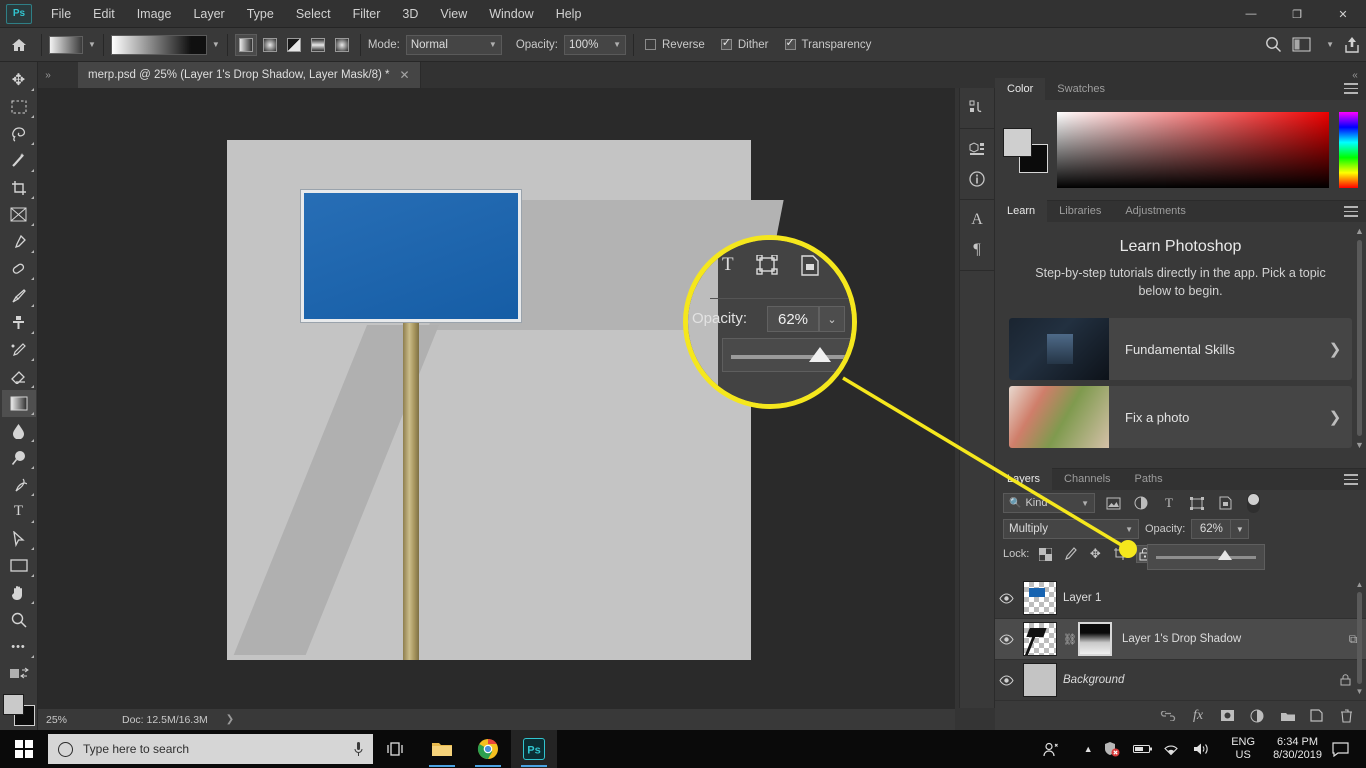 This screenshot has width=1366, height=768. I want to click on object-selection-tool, so click(19, 160).